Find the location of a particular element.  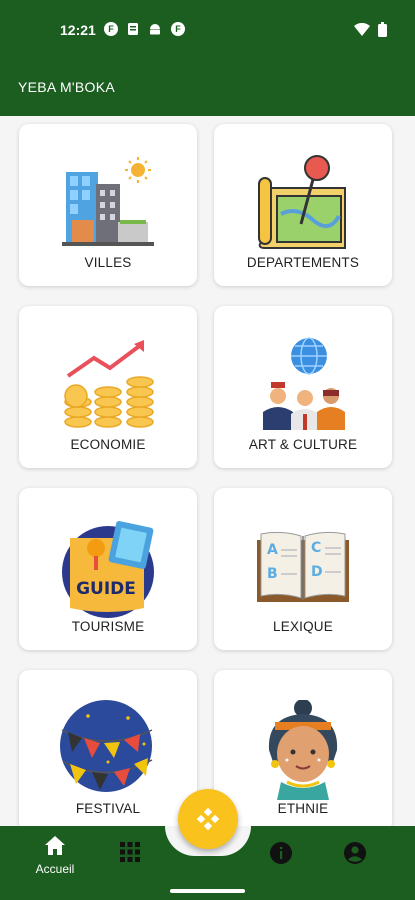

nav-grid-tab is located at coordinates (130, 854).